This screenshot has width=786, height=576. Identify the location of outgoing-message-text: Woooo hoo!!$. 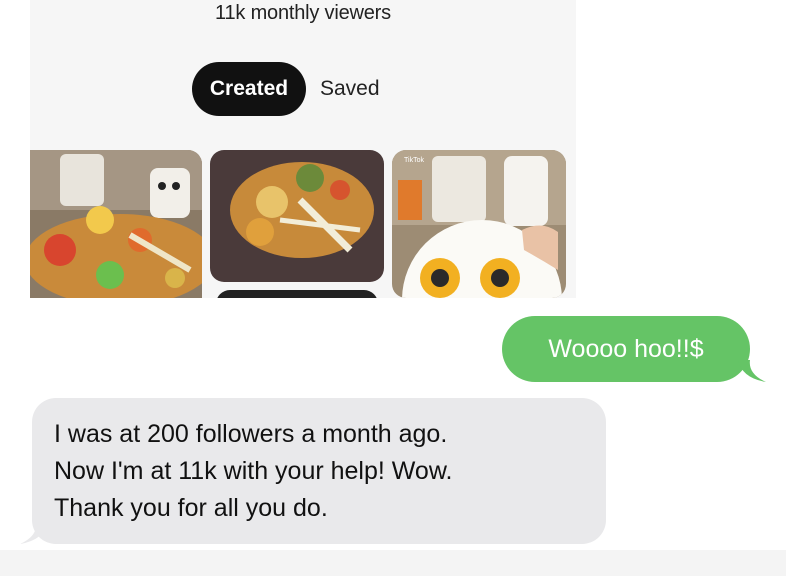
(626, 348).